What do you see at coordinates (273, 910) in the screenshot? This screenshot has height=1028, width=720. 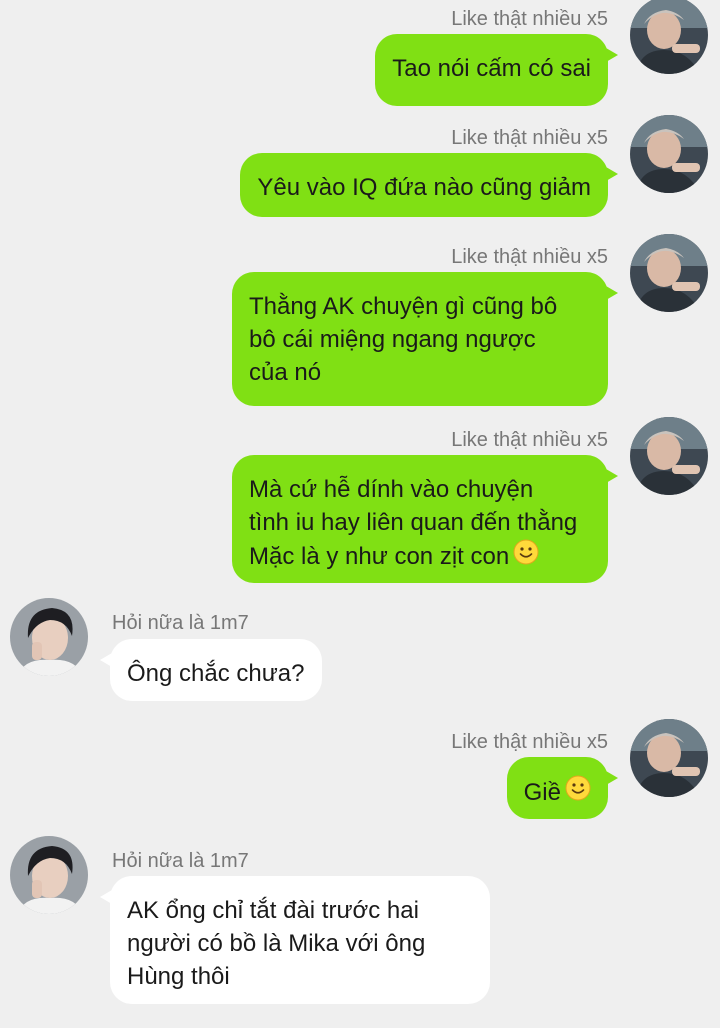 I see `message-text: AK ổng chỉ tắt đài trước hai` at bounding box center [273, 910].